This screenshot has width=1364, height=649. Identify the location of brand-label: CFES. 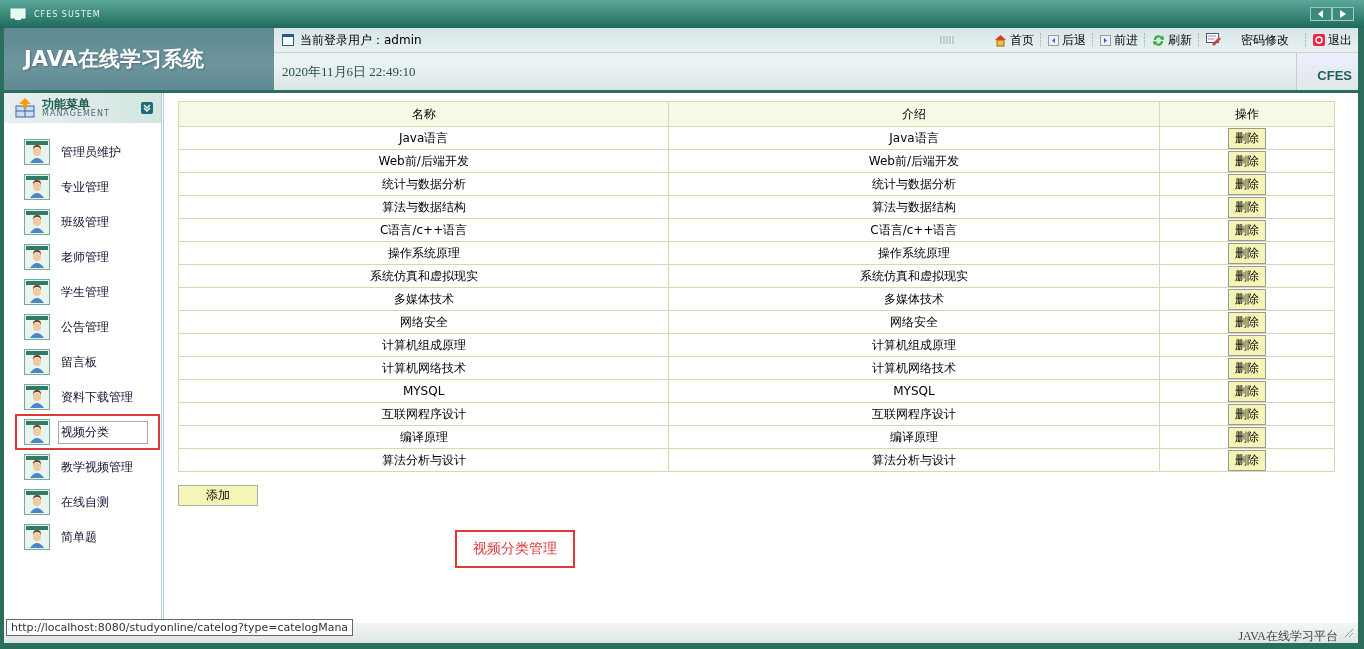
(1327, 71).